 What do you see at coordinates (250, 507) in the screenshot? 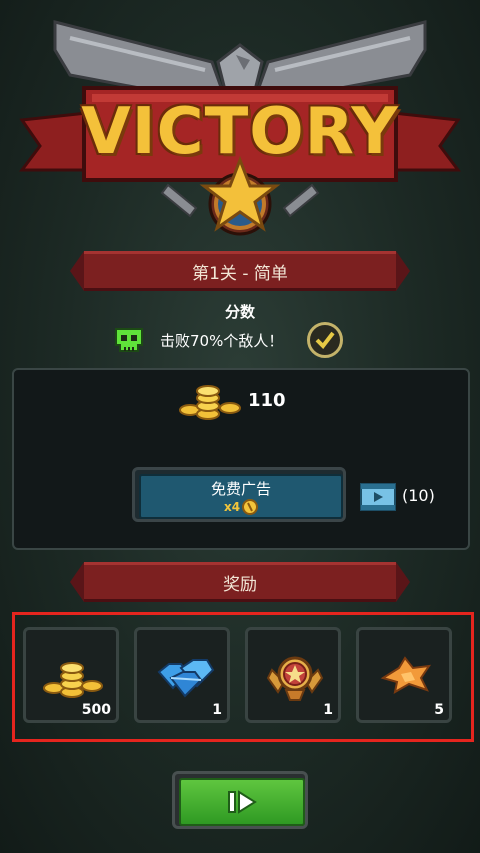
I see `coin-icon` at bounding box center [250, 507].